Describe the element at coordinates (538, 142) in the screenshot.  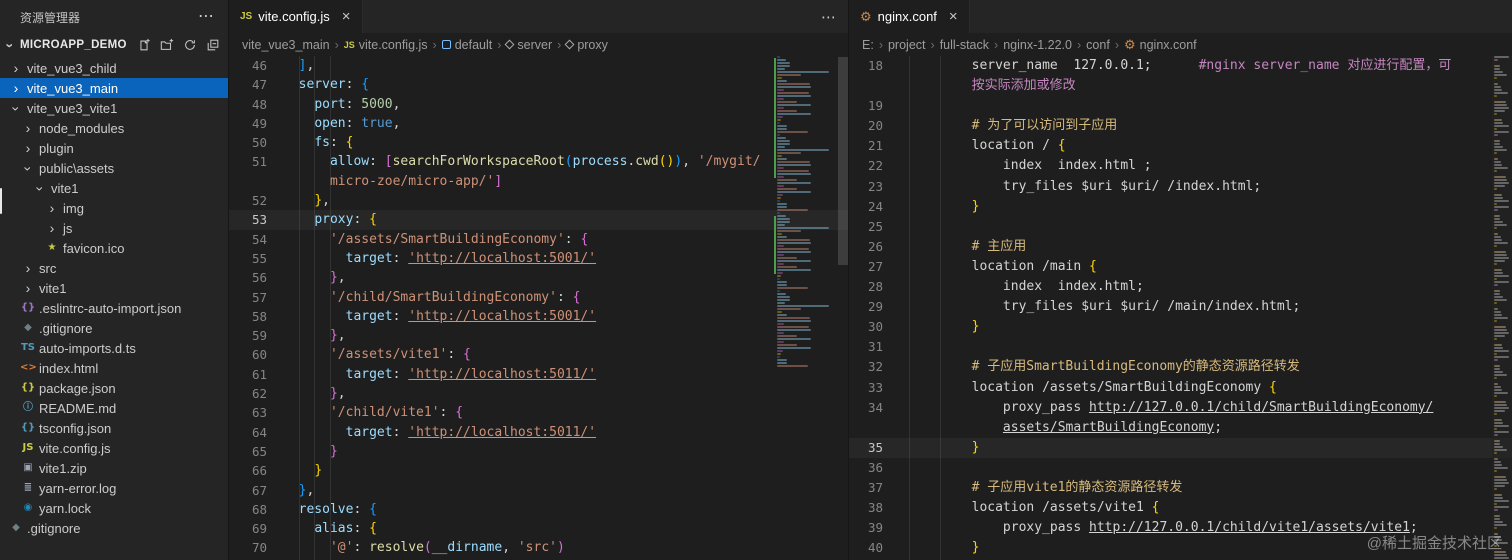
I see `code-line-50: 50 fs: {` at that location.